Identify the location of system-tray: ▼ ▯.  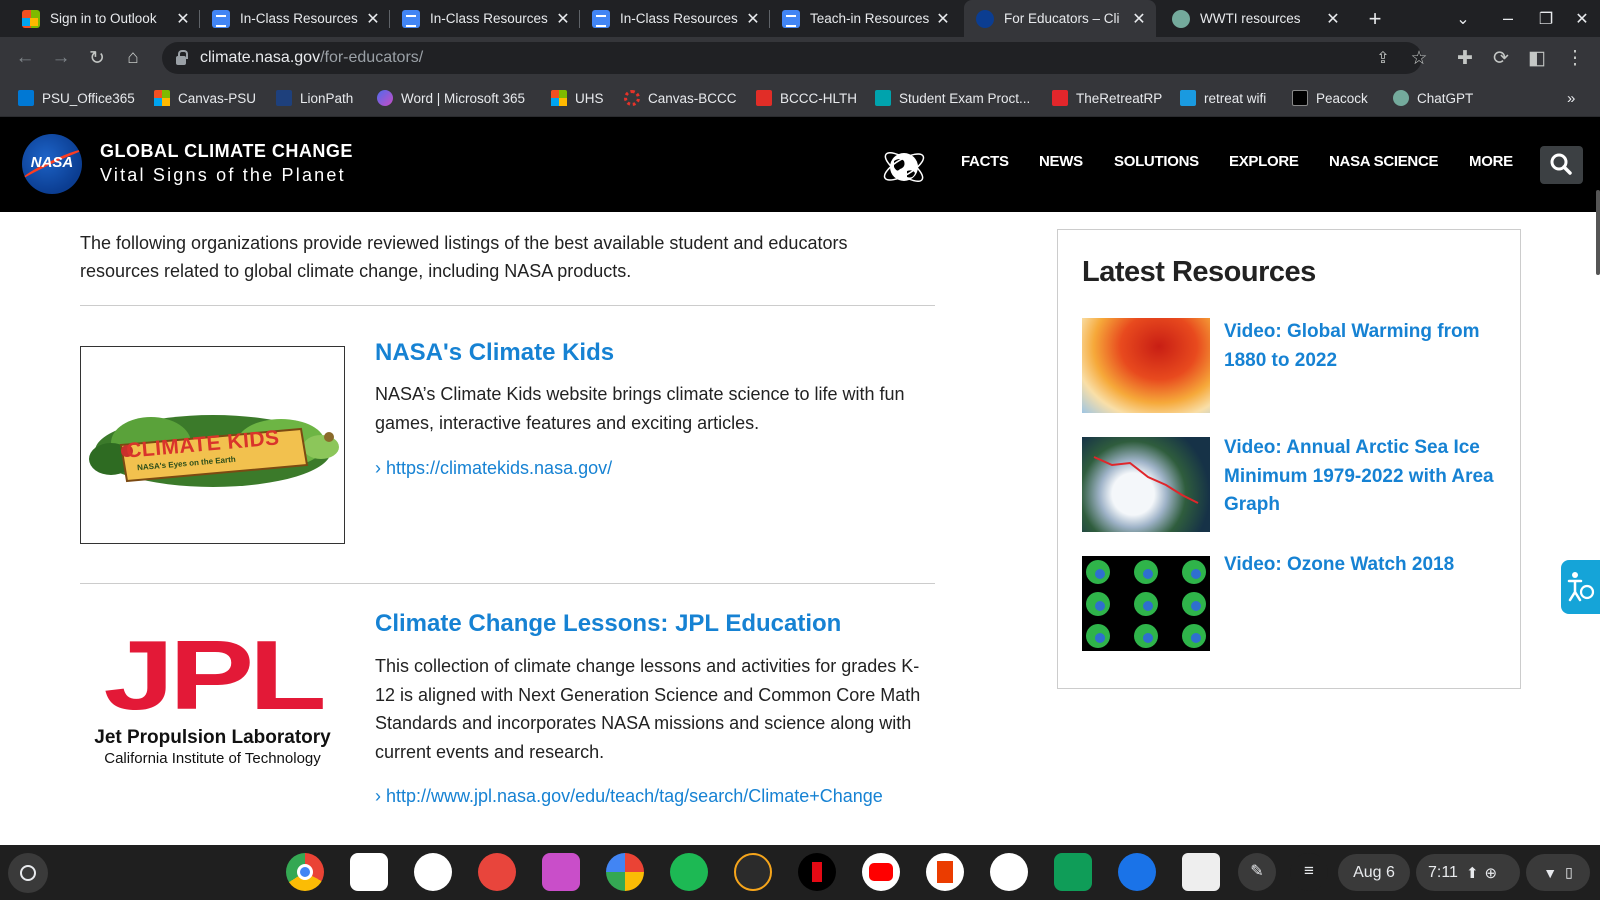
(1558, 872).